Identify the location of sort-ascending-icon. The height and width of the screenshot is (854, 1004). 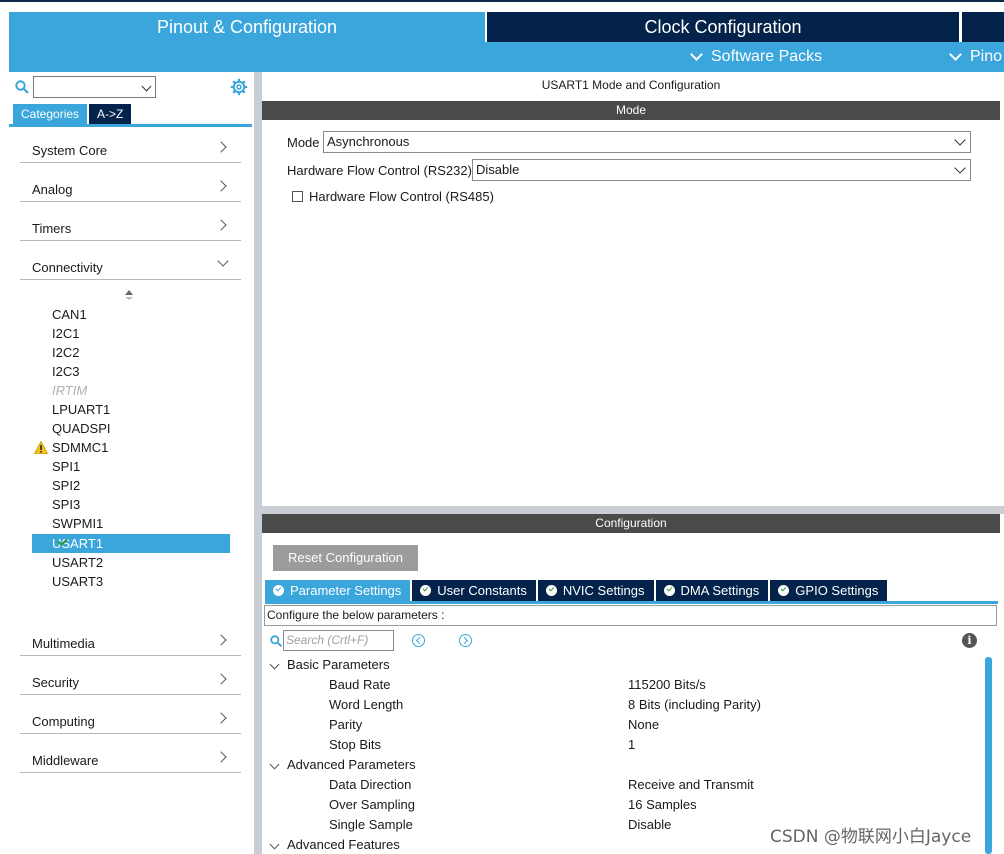
(129, 292).